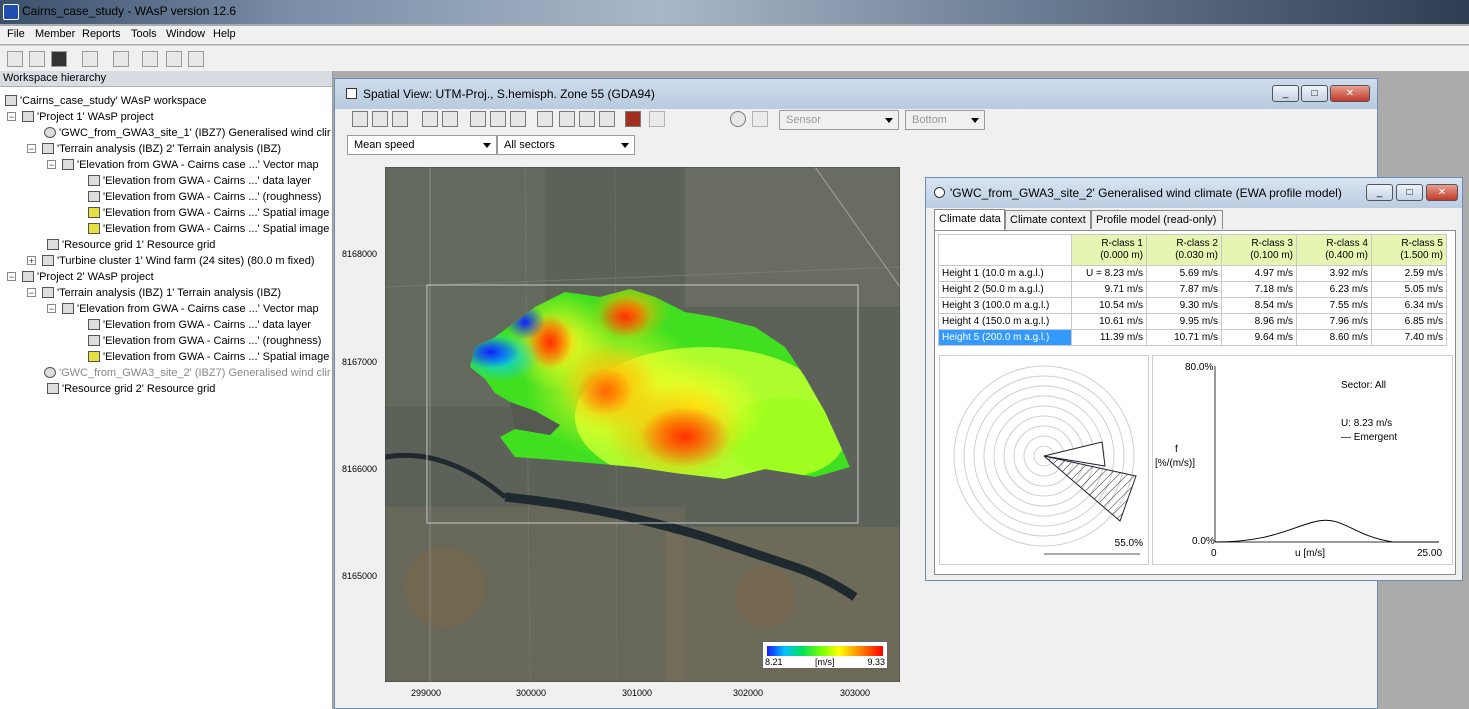 Image resolution: width=1469 pixels, height=709 pixels. What do you see at coordinates (1005, 337) in the screenshot?
I see `row-header-selected: Height 5 (200.0 m a.g.l.)` at bounding box center [1005, 337].